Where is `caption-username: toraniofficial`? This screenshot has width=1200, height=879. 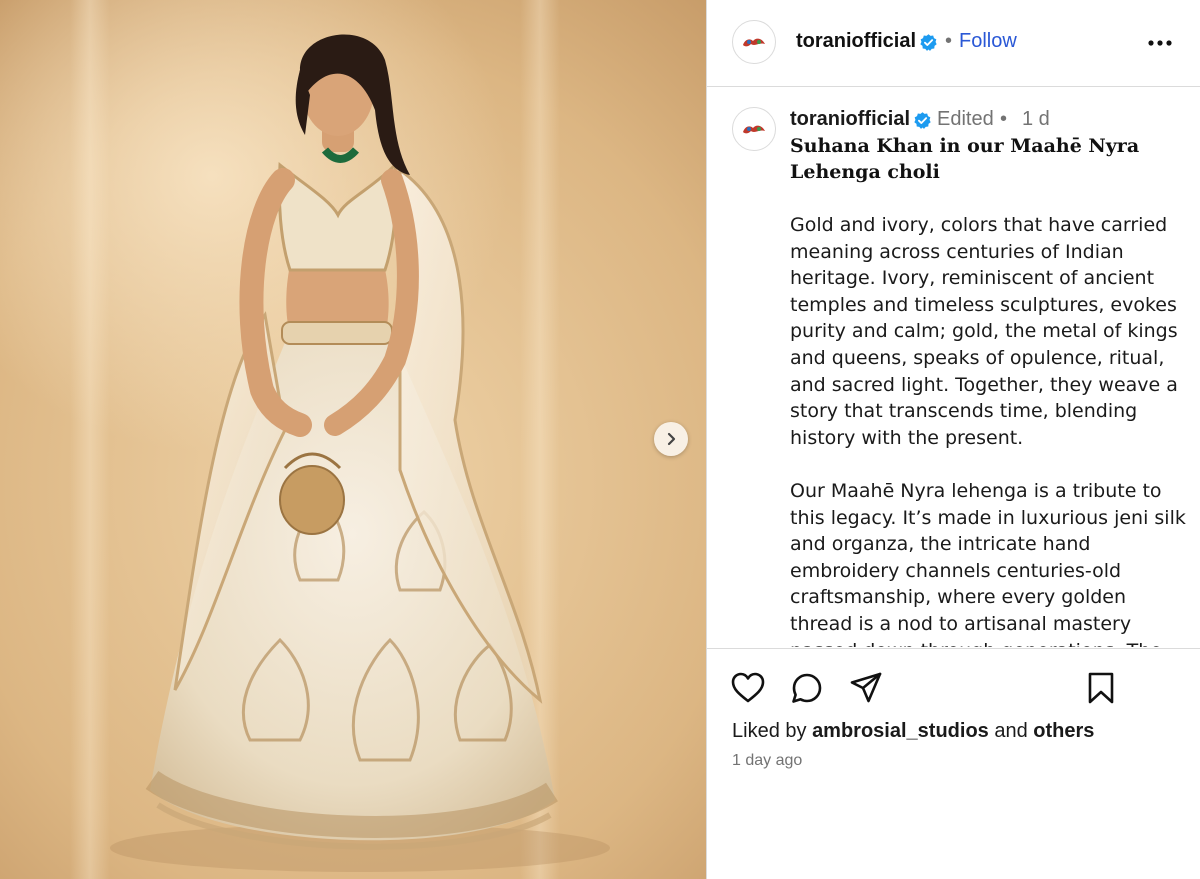 caption-username: toraniofficial is located at coordinates (850, 119).